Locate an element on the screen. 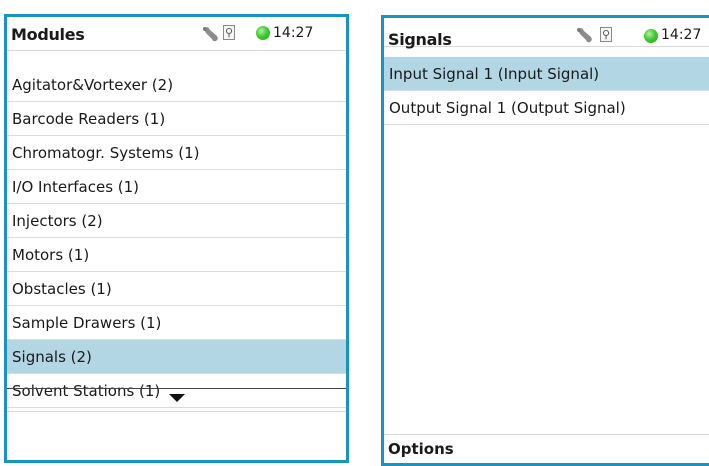 The image size is (709, 466). options-bar: Options is located at coordinates (546, 448).